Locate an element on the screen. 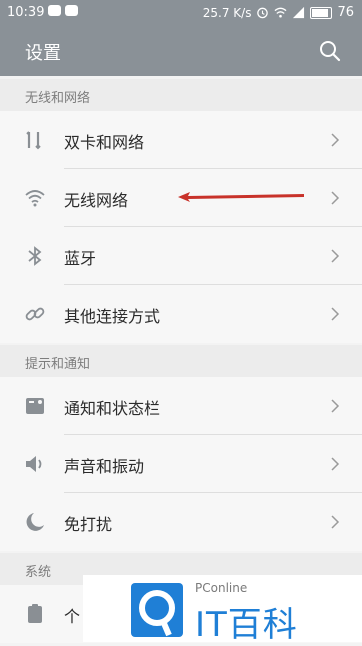  alarm-icon is located at coordinates (263, 13).